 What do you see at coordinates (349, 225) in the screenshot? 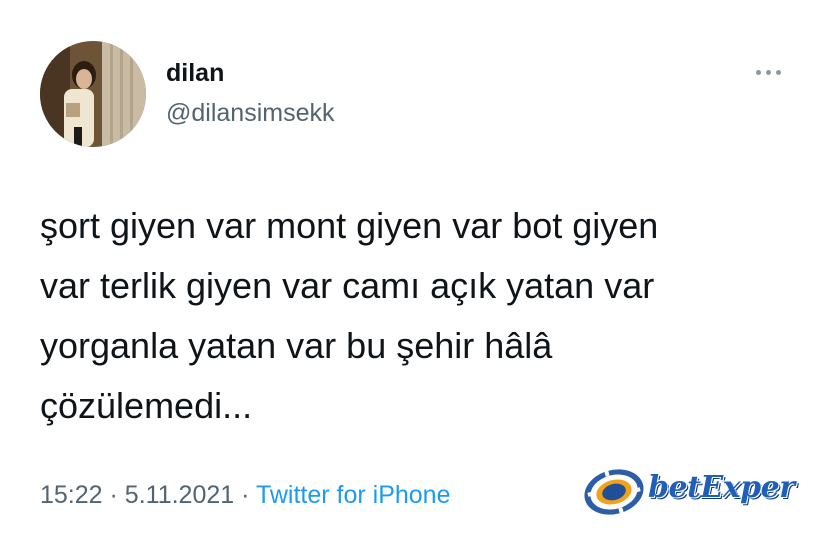
I see `tweet-text-line: şort giyen var mont giyen var bot giyen` at bounding box center [349, 225].